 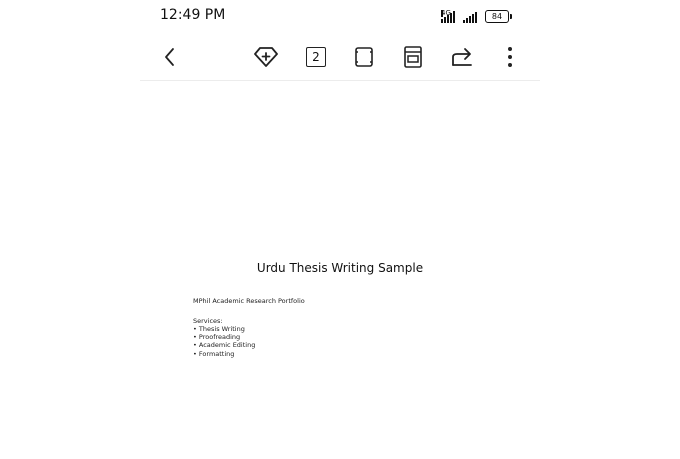 I want to click on more-options-button, so click(x=510, y=57).